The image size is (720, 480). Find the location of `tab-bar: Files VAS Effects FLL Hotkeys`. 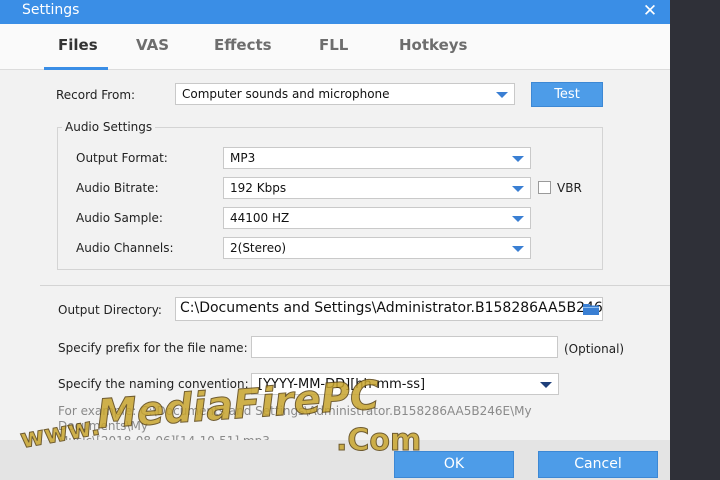

tab-bar: Files VAS Effects FLL Hotkeys is located at coordinates (335, 47).